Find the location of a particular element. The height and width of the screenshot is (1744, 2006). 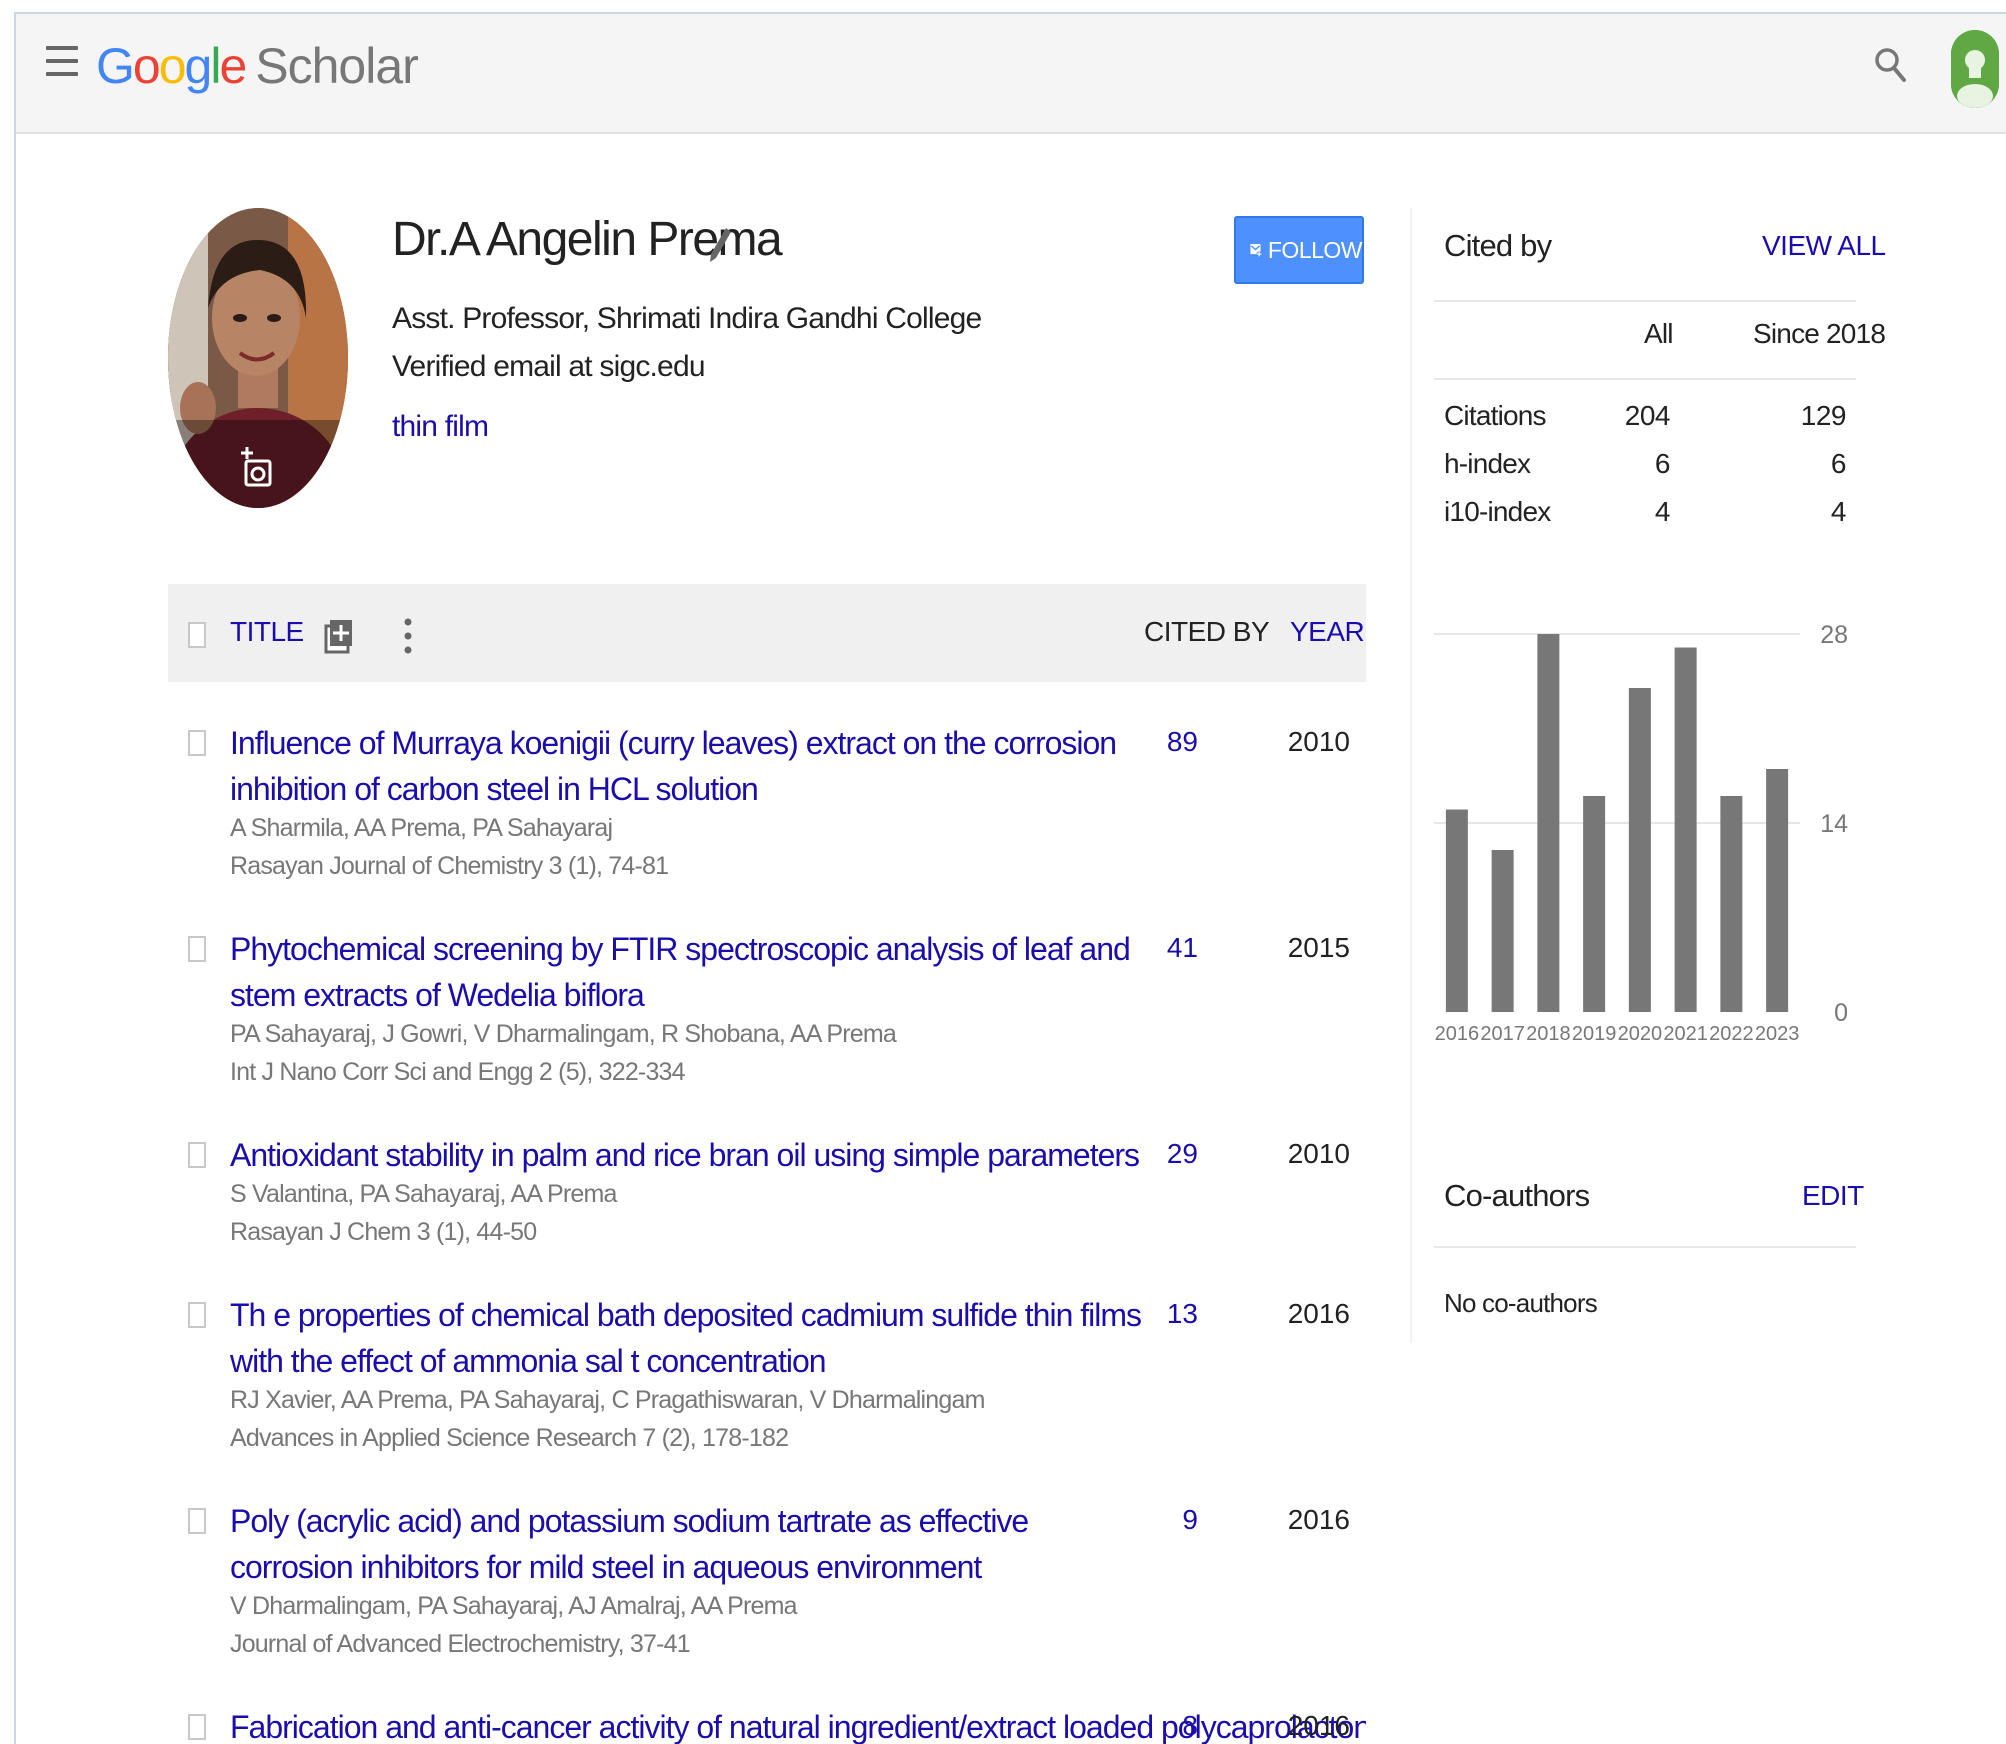

citation-bar-2017 is located at coordinates (1502, 931).